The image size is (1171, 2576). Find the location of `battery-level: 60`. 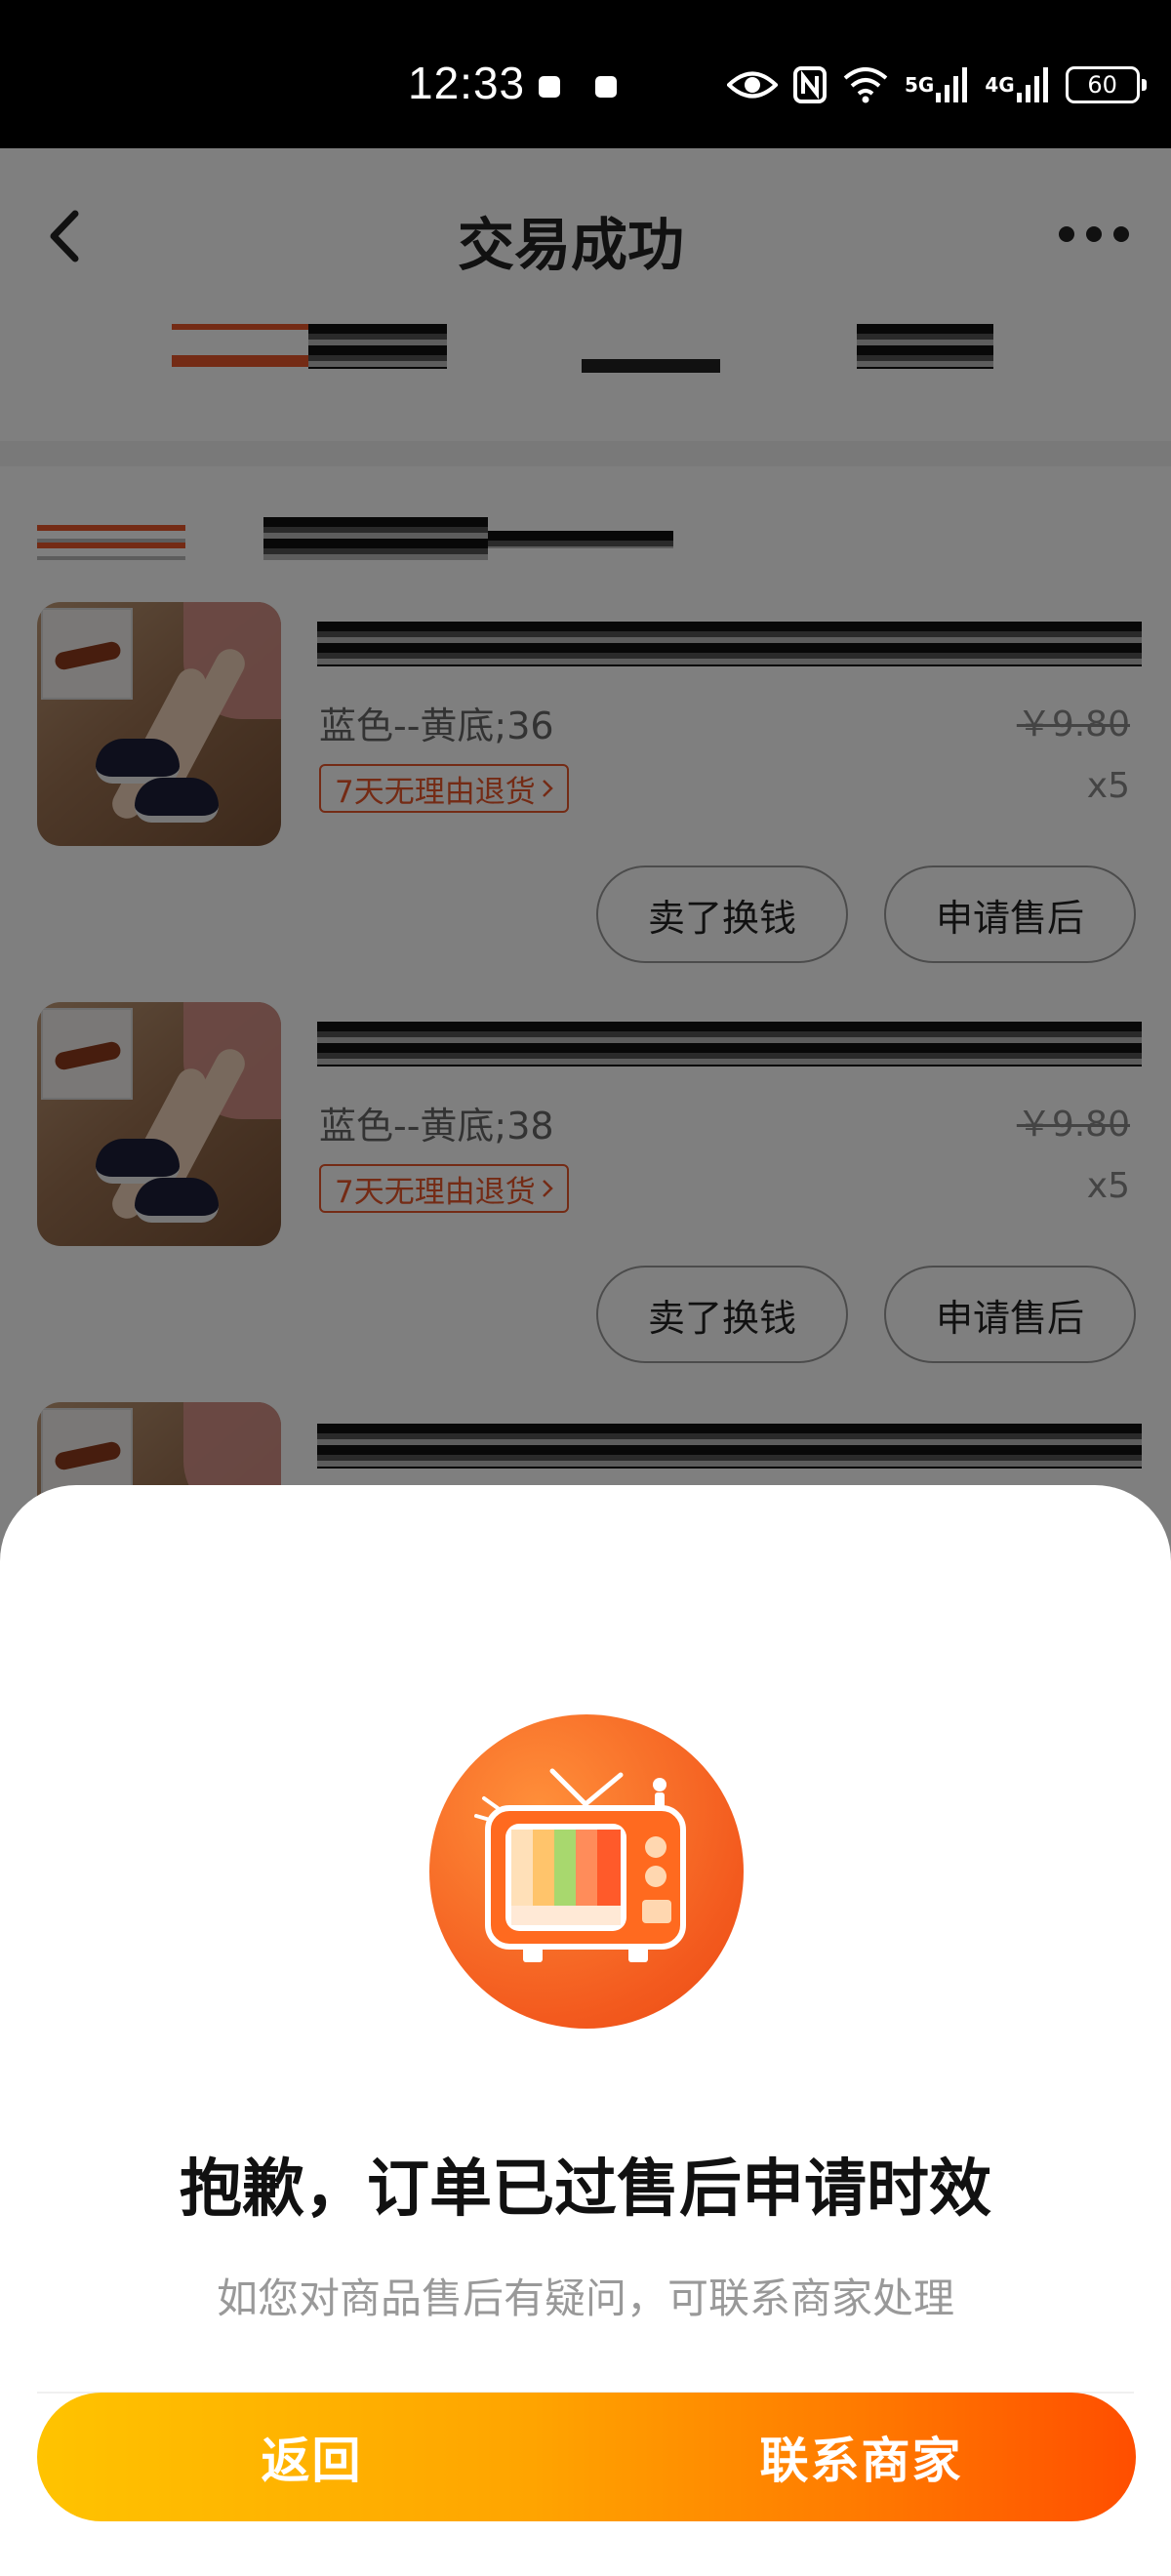

battery-level: 60 is located at coordinates (1102, 85).